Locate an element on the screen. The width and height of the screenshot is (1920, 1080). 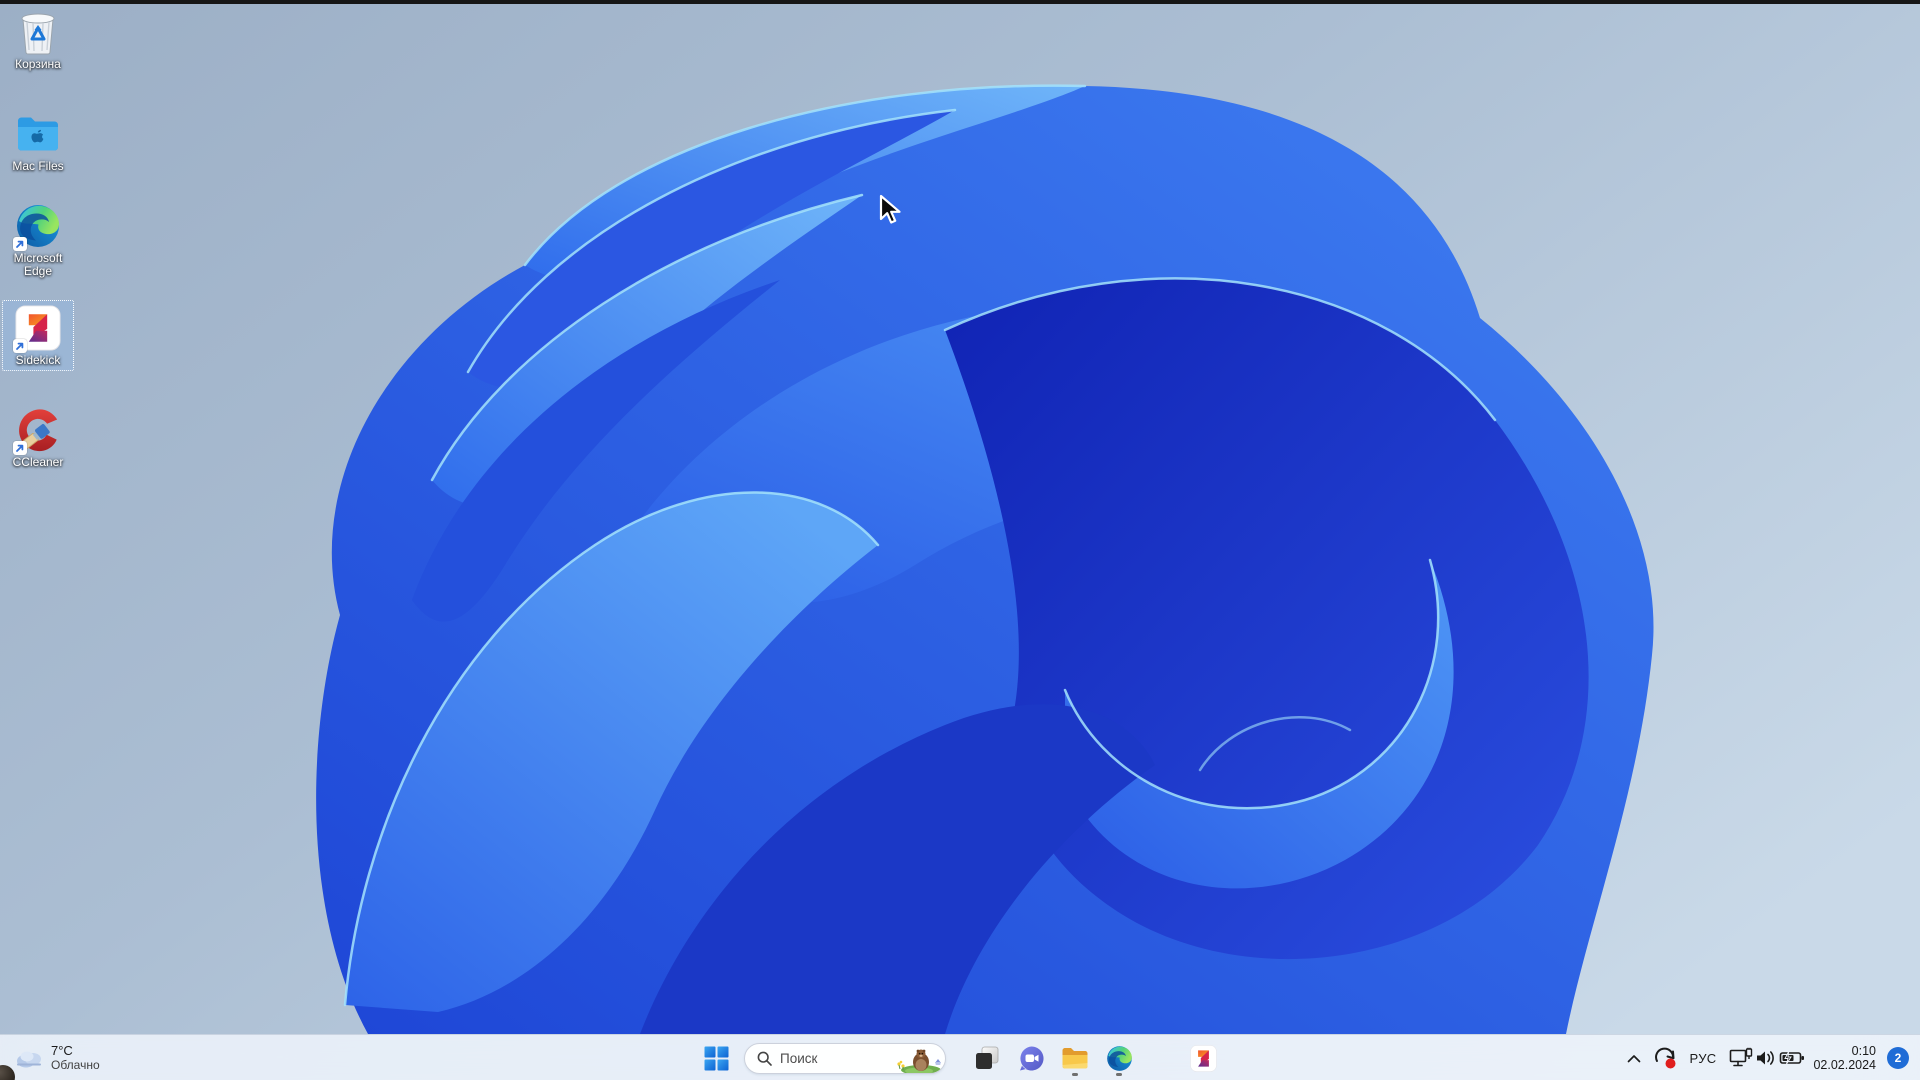
search-box is located at coordinates (845, 1058).